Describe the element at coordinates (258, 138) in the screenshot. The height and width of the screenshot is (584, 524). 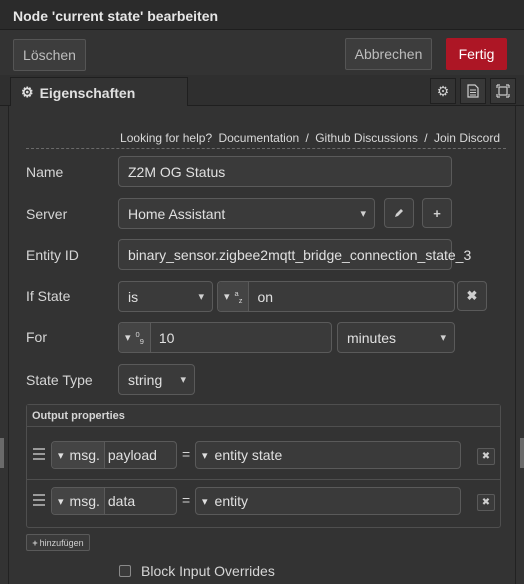
I see `documentation-link: Documentation` at that location.